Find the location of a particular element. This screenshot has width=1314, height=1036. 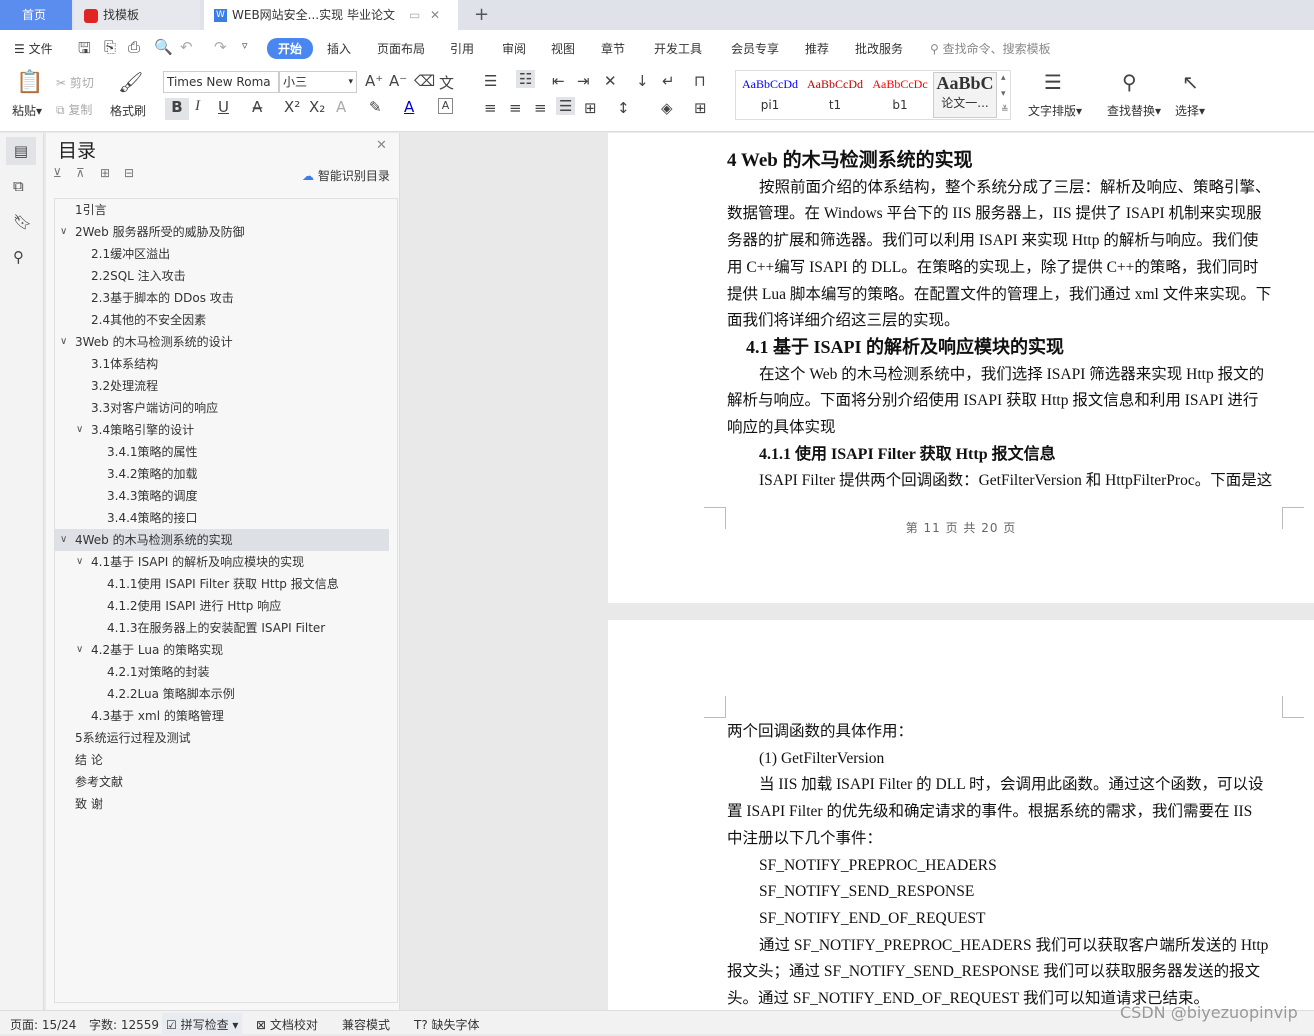

toc-item: 4.3基于 xml 的策略管理 is located at coordinates (222, 716).